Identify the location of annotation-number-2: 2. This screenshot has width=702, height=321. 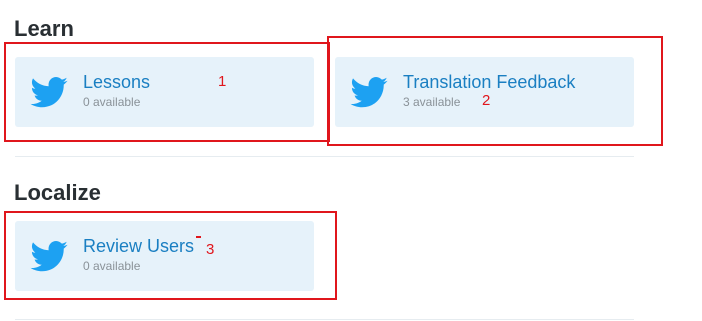
(486, 100).